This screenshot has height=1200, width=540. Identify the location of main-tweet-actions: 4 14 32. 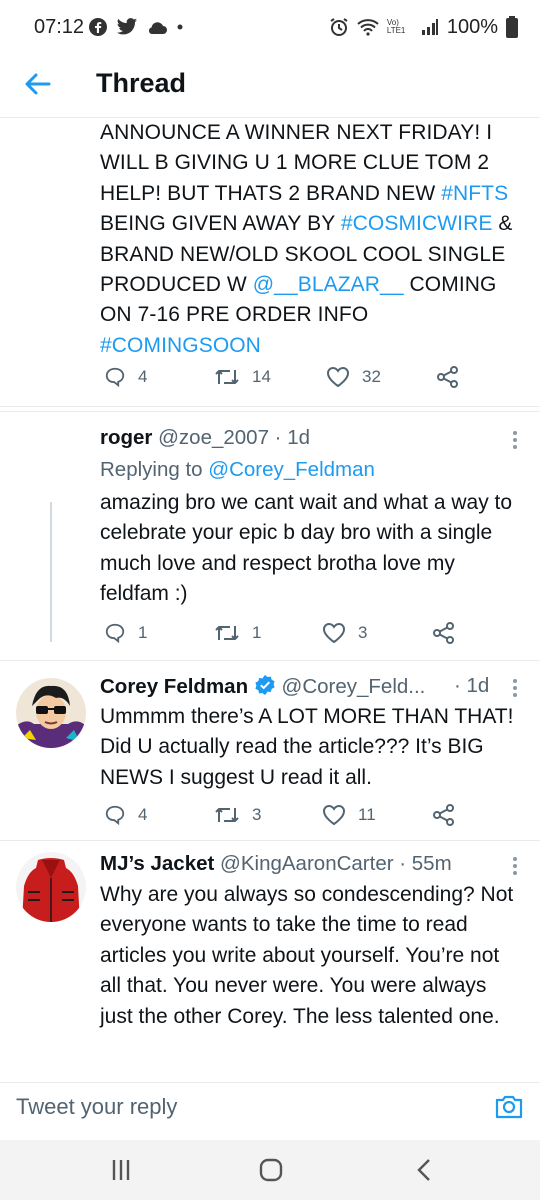
(282, 377).